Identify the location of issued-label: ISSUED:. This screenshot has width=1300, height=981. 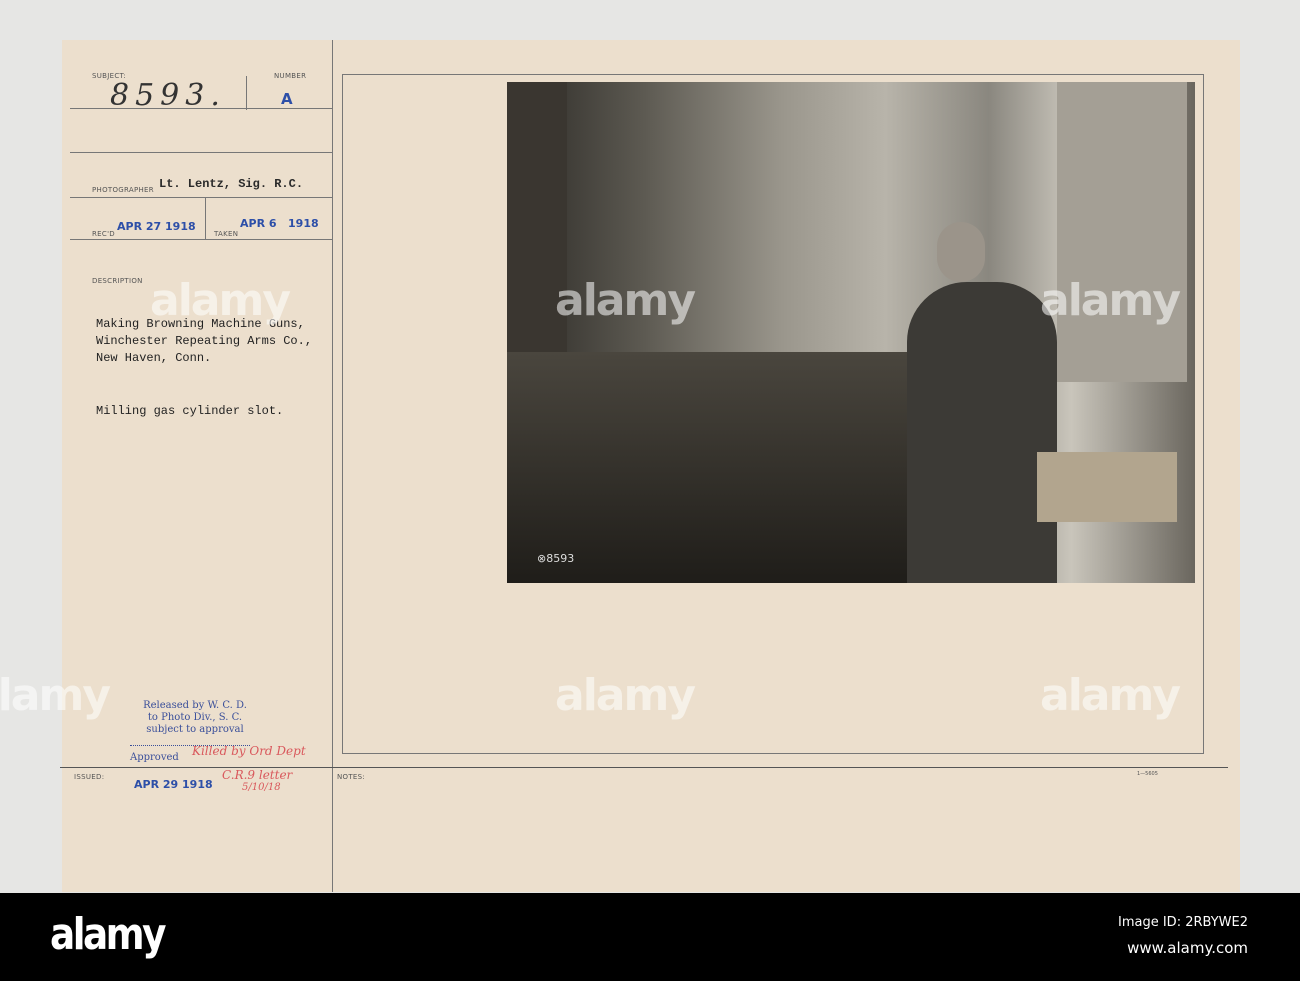
(89, 777).